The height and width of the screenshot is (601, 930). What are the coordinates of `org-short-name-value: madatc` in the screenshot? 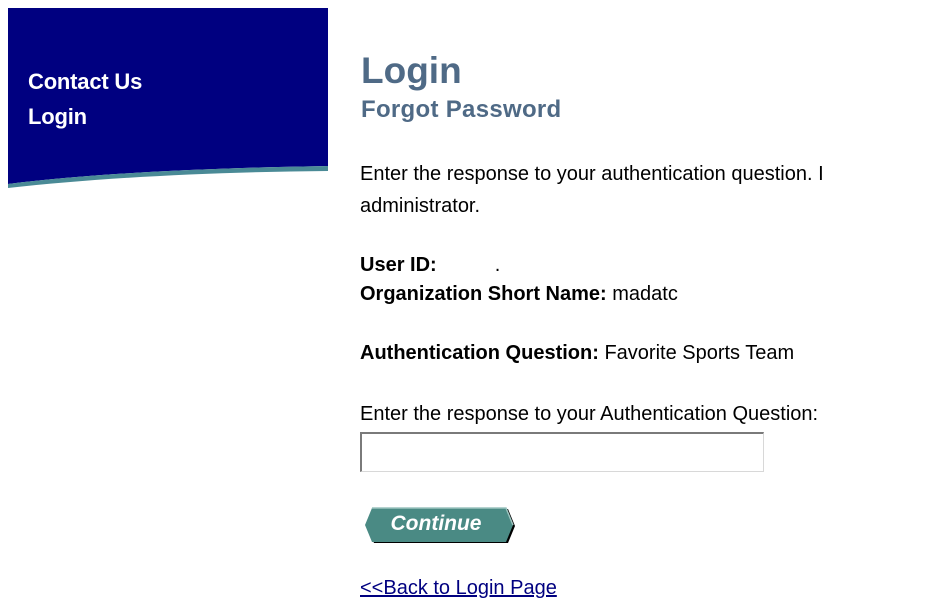 It's located at (645, 294).